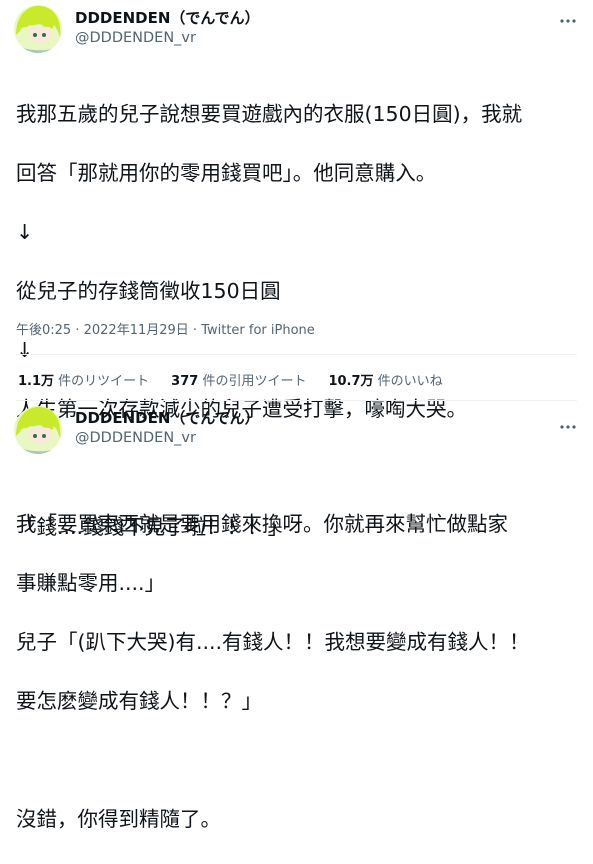 The width and height of the screenshot is (593, 864). I want to click on retweets-count: 1.1万, so click(36, 381).